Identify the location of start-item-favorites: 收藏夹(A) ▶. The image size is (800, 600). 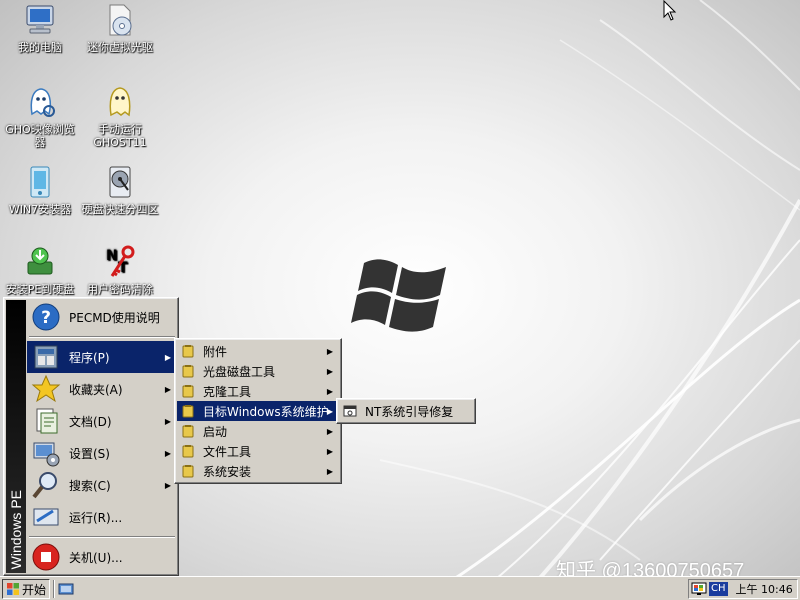
(102, 389).